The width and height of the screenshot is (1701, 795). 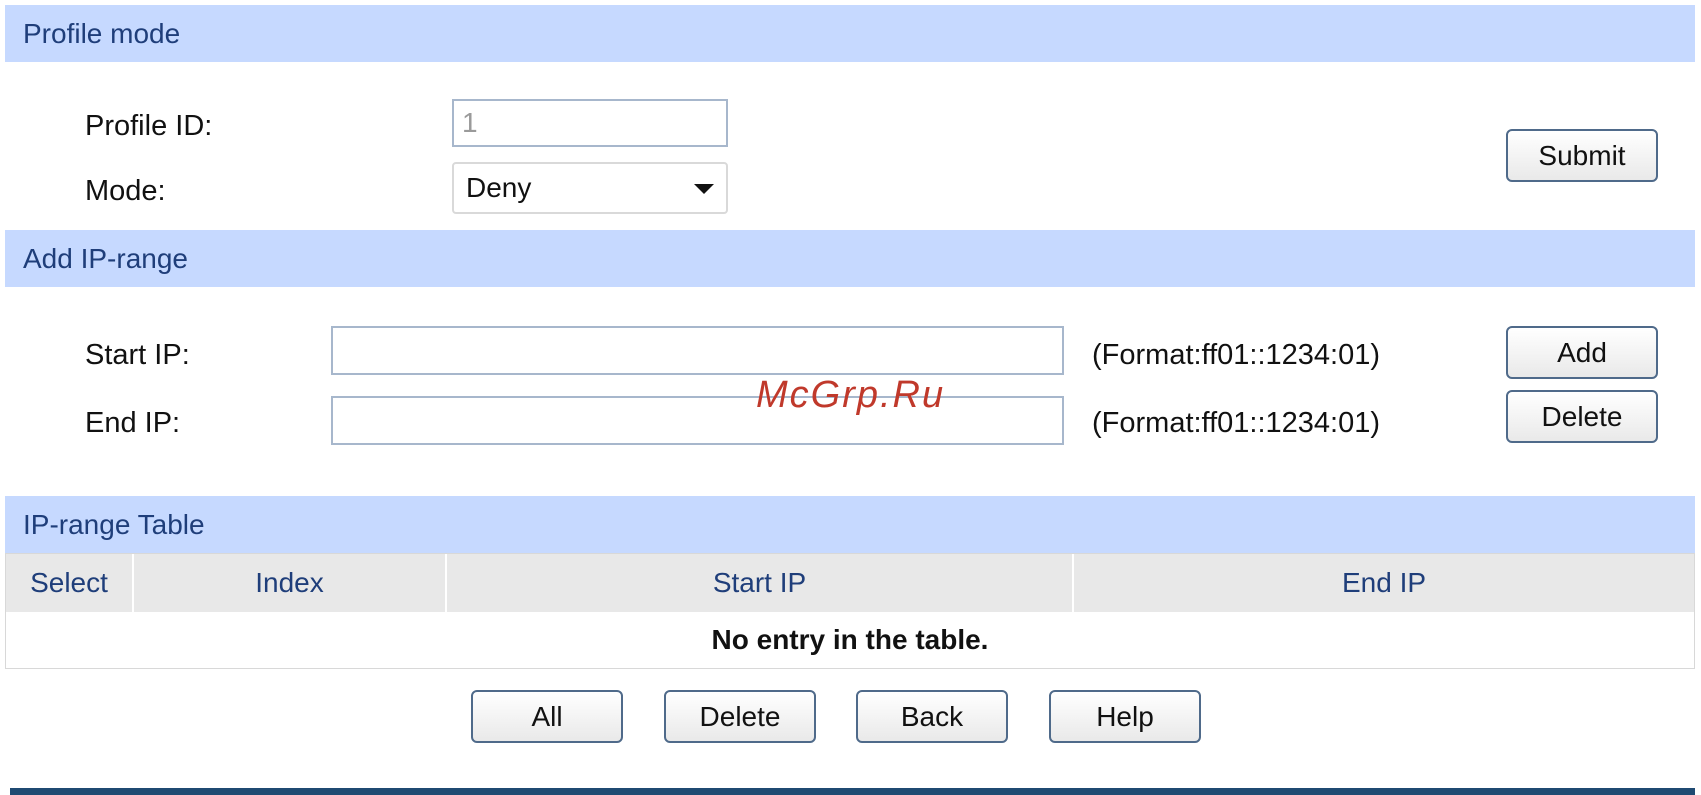 I want to click on watermark-text: McGrp.Ru, so click(x=851, y=395).